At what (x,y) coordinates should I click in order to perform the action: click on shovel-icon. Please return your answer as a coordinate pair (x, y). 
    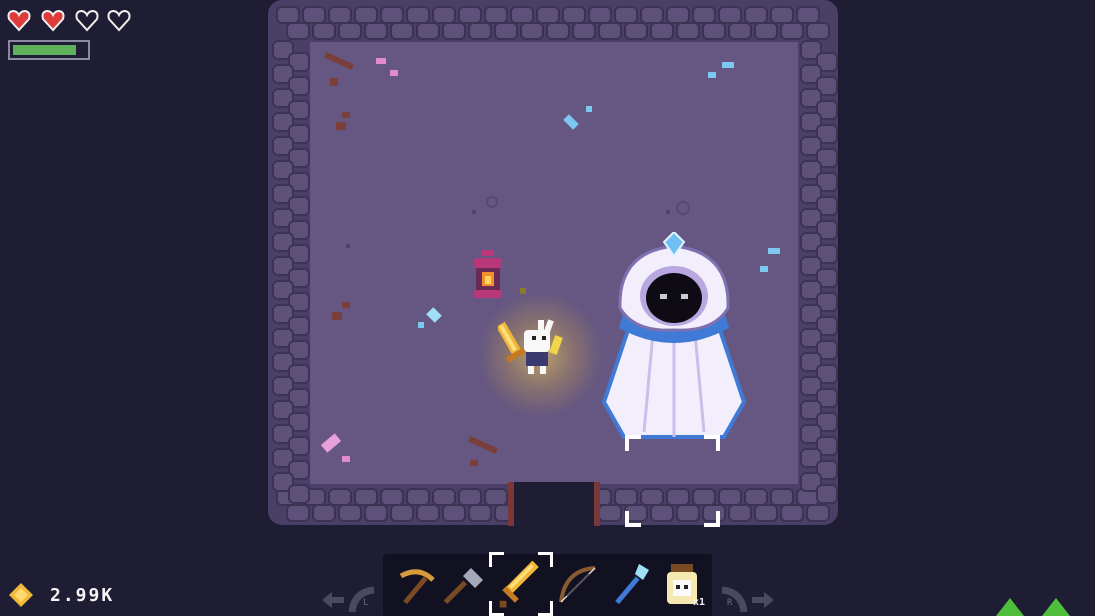
    Looking at the image, I should click on (463, 586).